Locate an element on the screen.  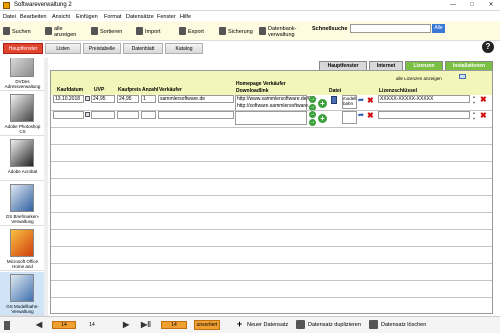
sort-button: Sortieren is located at coordinates (111, 31).